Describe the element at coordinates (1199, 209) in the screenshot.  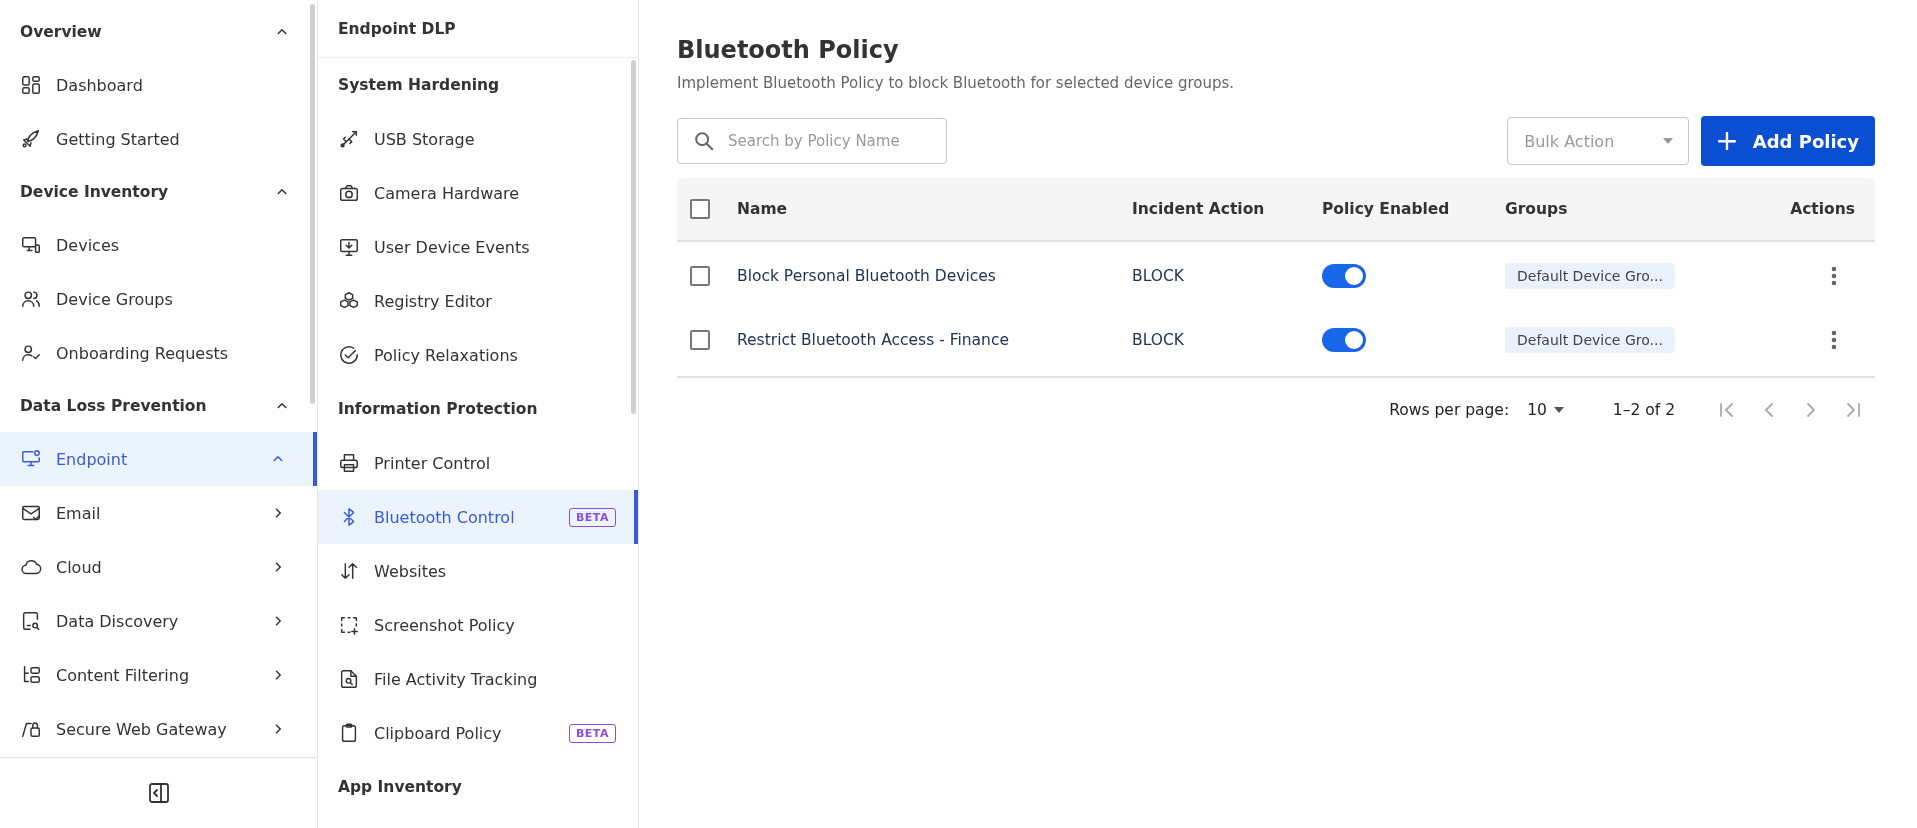
I see `column-header: Incident Action` at that location.